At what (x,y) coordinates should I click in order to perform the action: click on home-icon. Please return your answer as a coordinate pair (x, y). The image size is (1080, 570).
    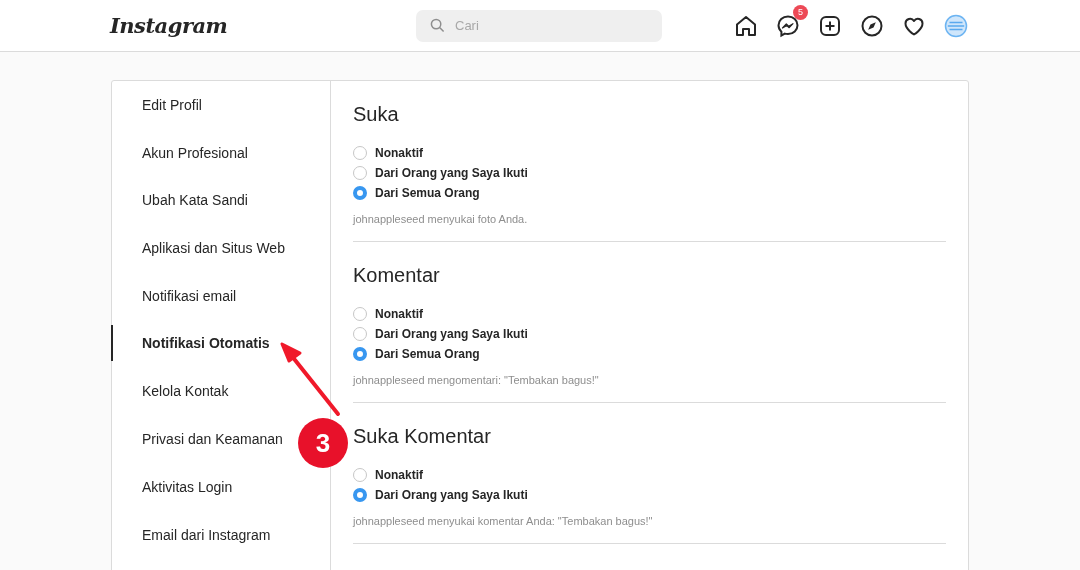
    Looking at the image, I should click on (746, 25).